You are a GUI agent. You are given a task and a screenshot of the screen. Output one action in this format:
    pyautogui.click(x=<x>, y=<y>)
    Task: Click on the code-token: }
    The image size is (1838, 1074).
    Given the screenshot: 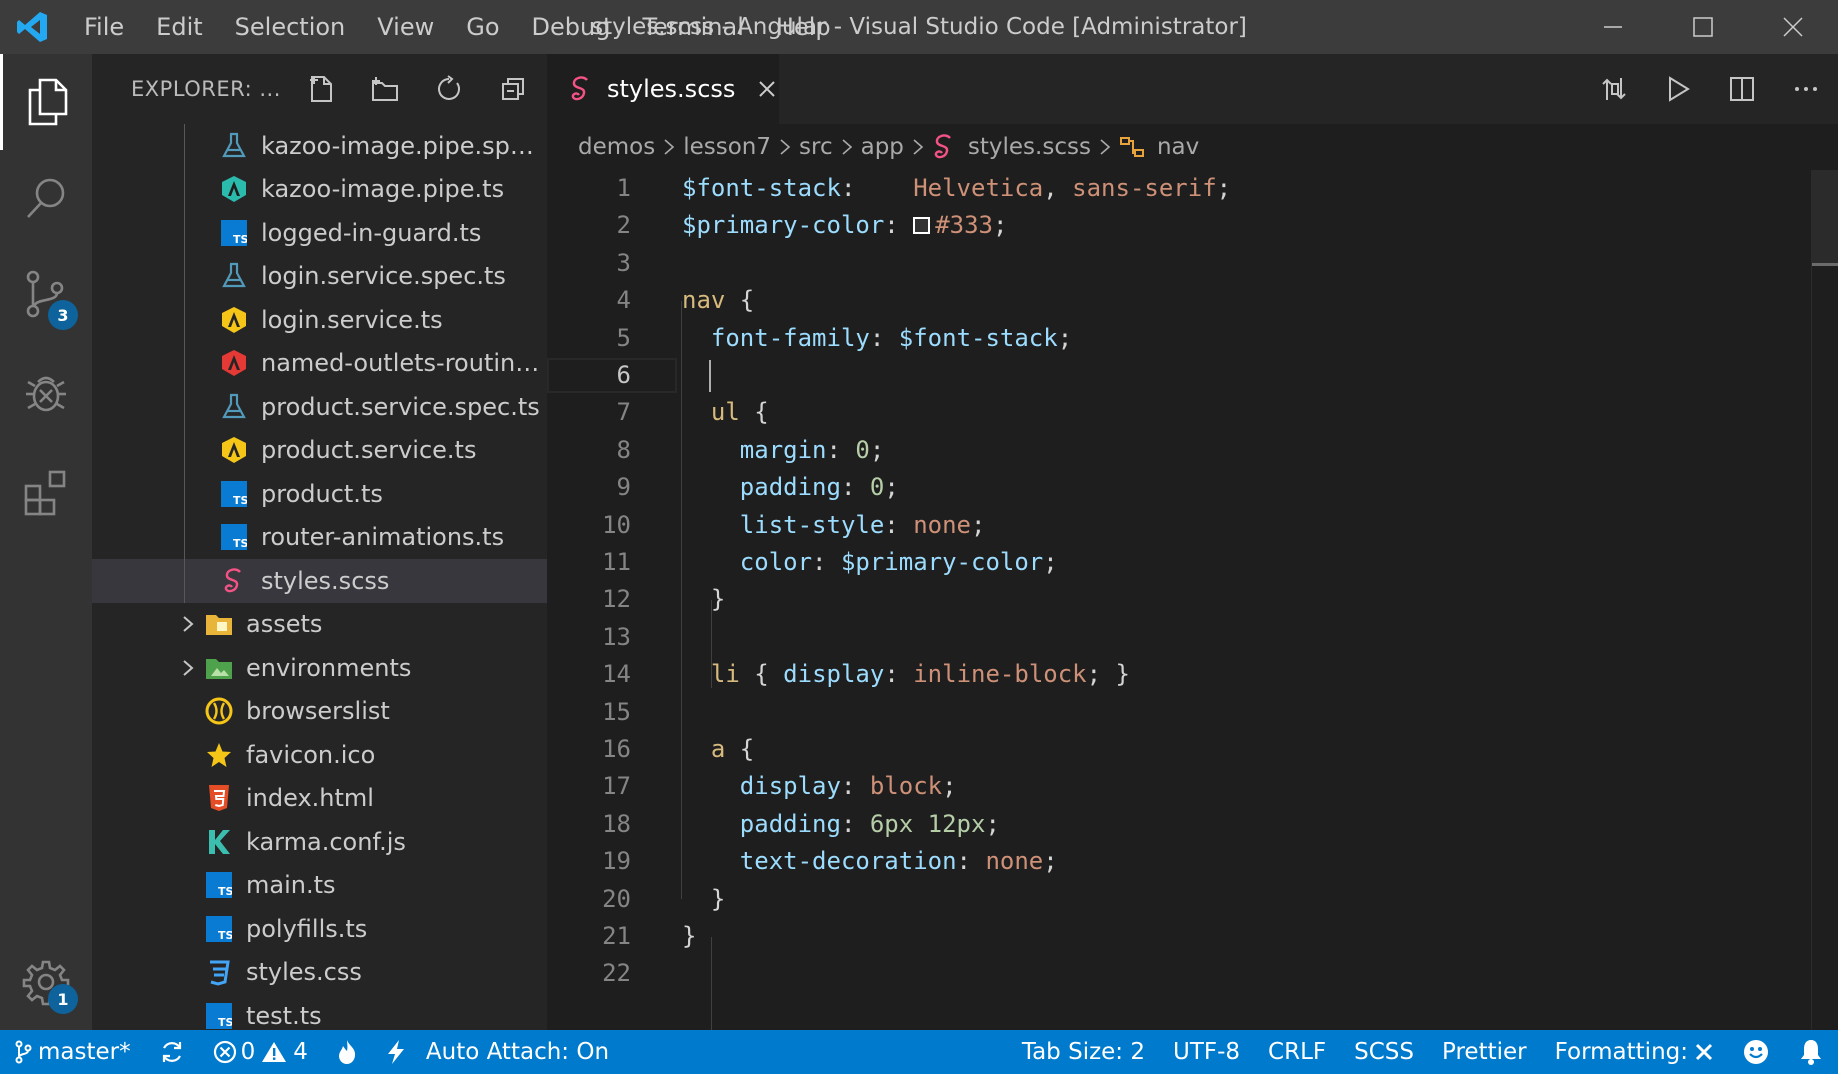 What is the action you would take?
    pyautogui.click(x=704, y=898)
    